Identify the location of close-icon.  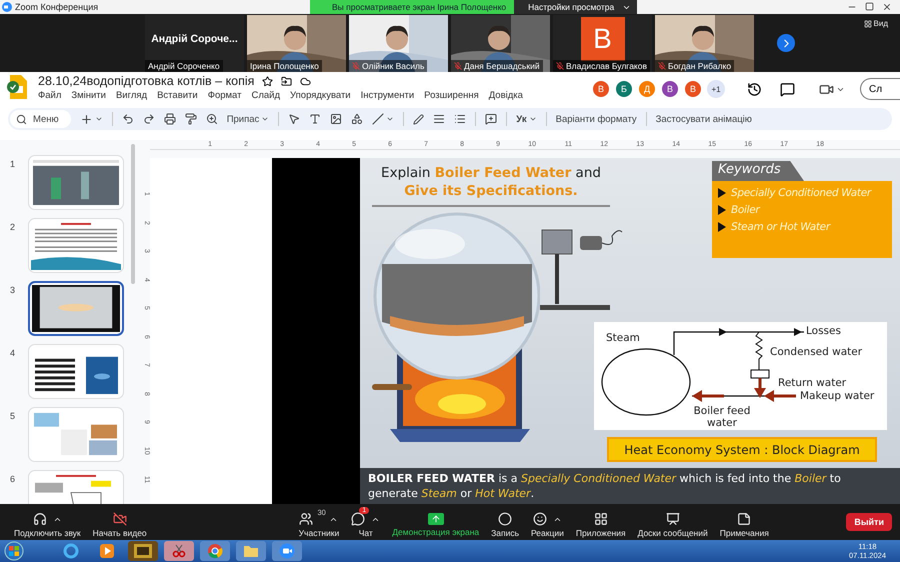
(887, 7).